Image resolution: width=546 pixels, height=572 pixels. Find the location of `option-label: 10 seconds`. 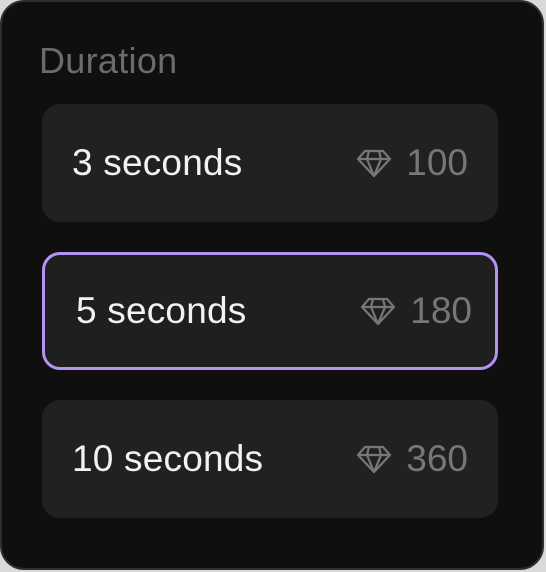

option-label: 10 seconds is located at coordinates (168, 458).